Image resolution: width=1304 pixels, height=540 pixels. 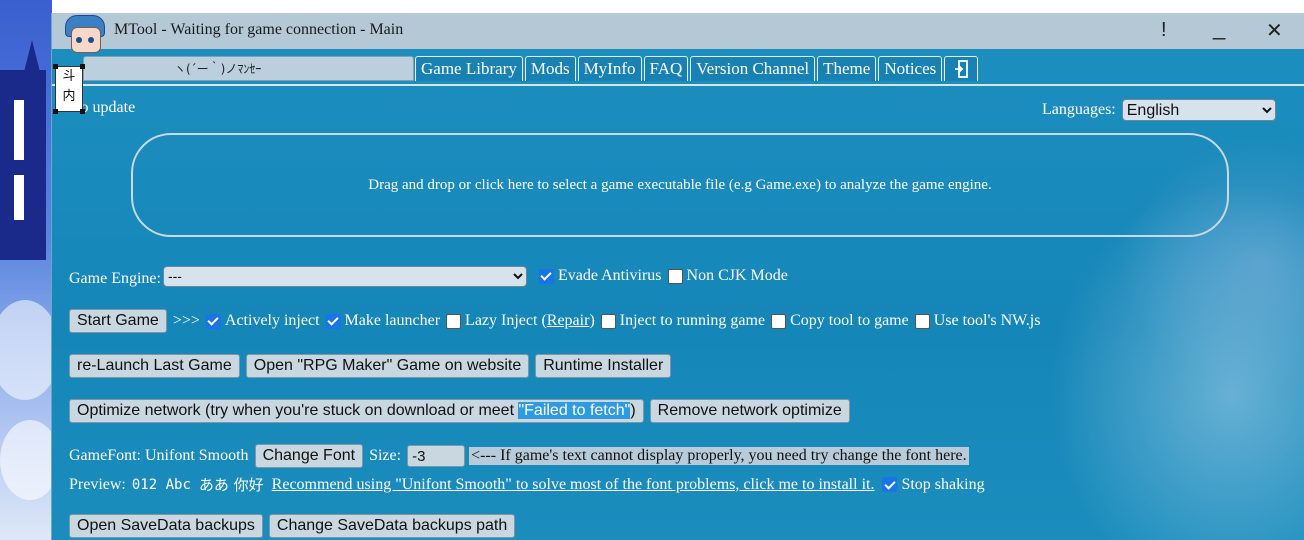 What do you see at coordinates (272, 320) in the screenshot?
I see `actively-inject-label: Actively inject` at bounding box center [272, 320].